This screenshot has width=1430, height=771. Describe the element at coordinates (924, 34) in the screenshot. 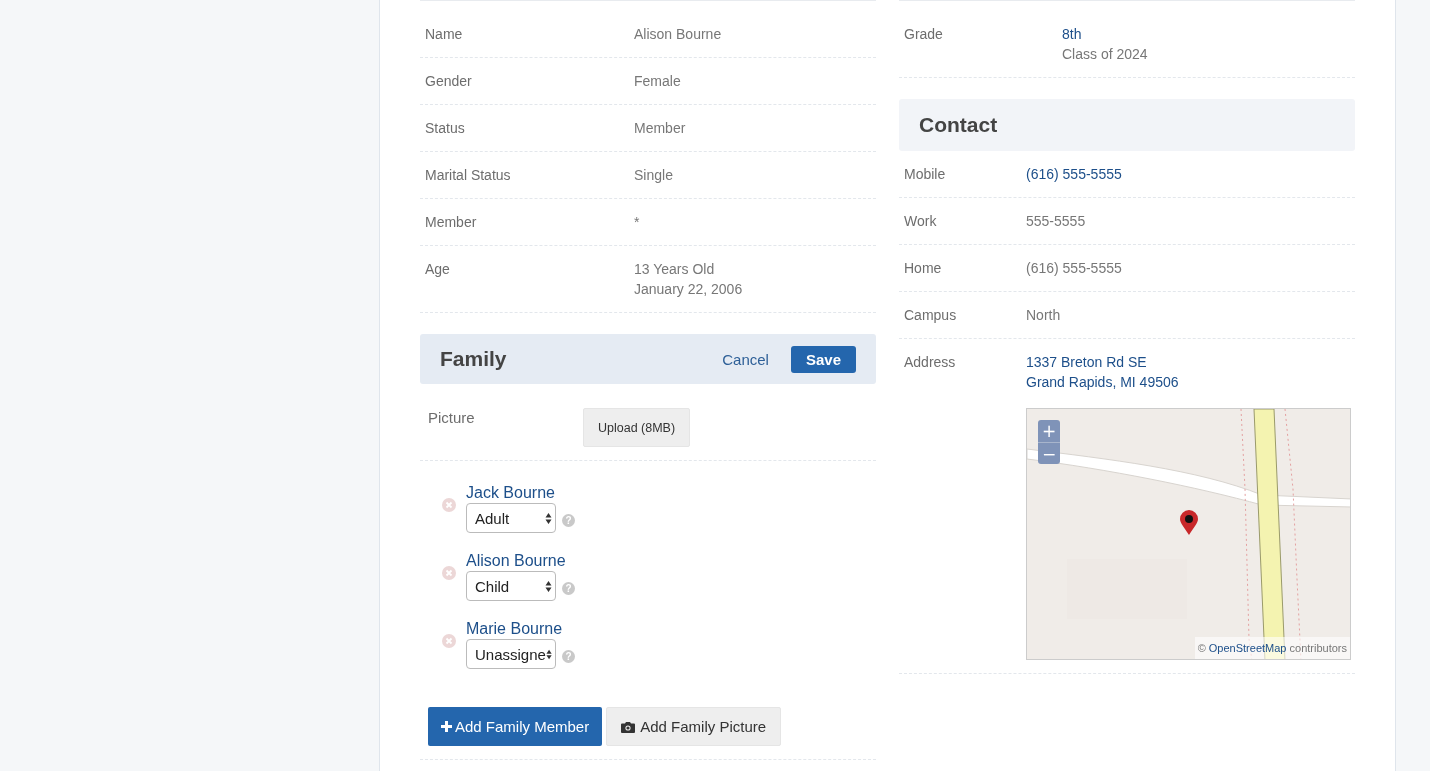

I see `field-label: Grade` at that location.